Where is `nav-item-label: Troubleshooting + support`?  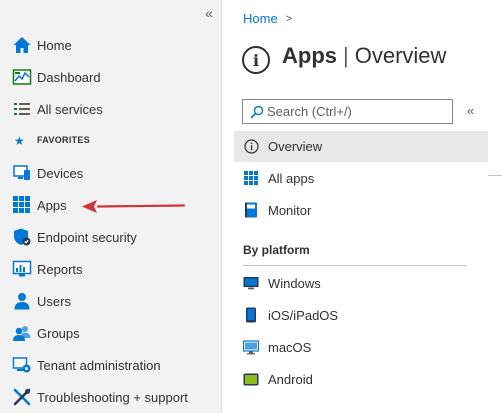
nav-item-label: Troubleshooting + support is located at coordinates (112, 397).